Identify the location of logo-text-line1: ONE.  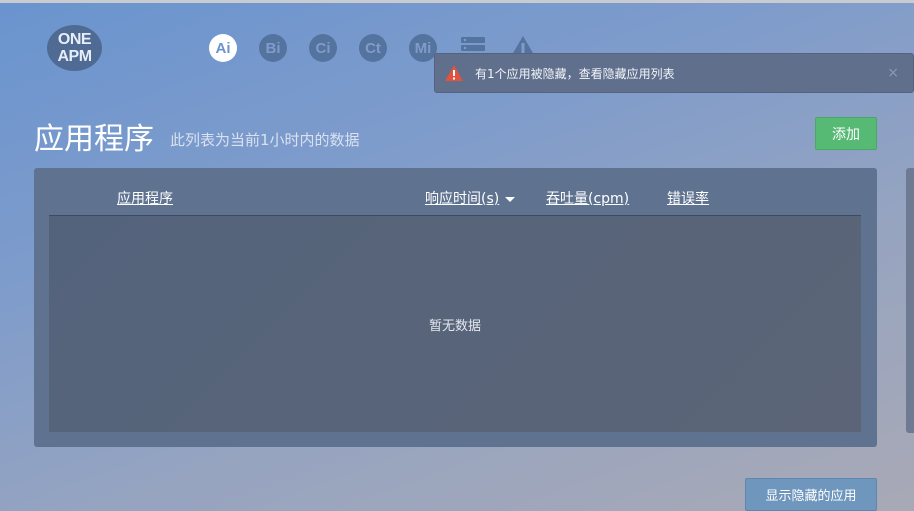
(74, 39).